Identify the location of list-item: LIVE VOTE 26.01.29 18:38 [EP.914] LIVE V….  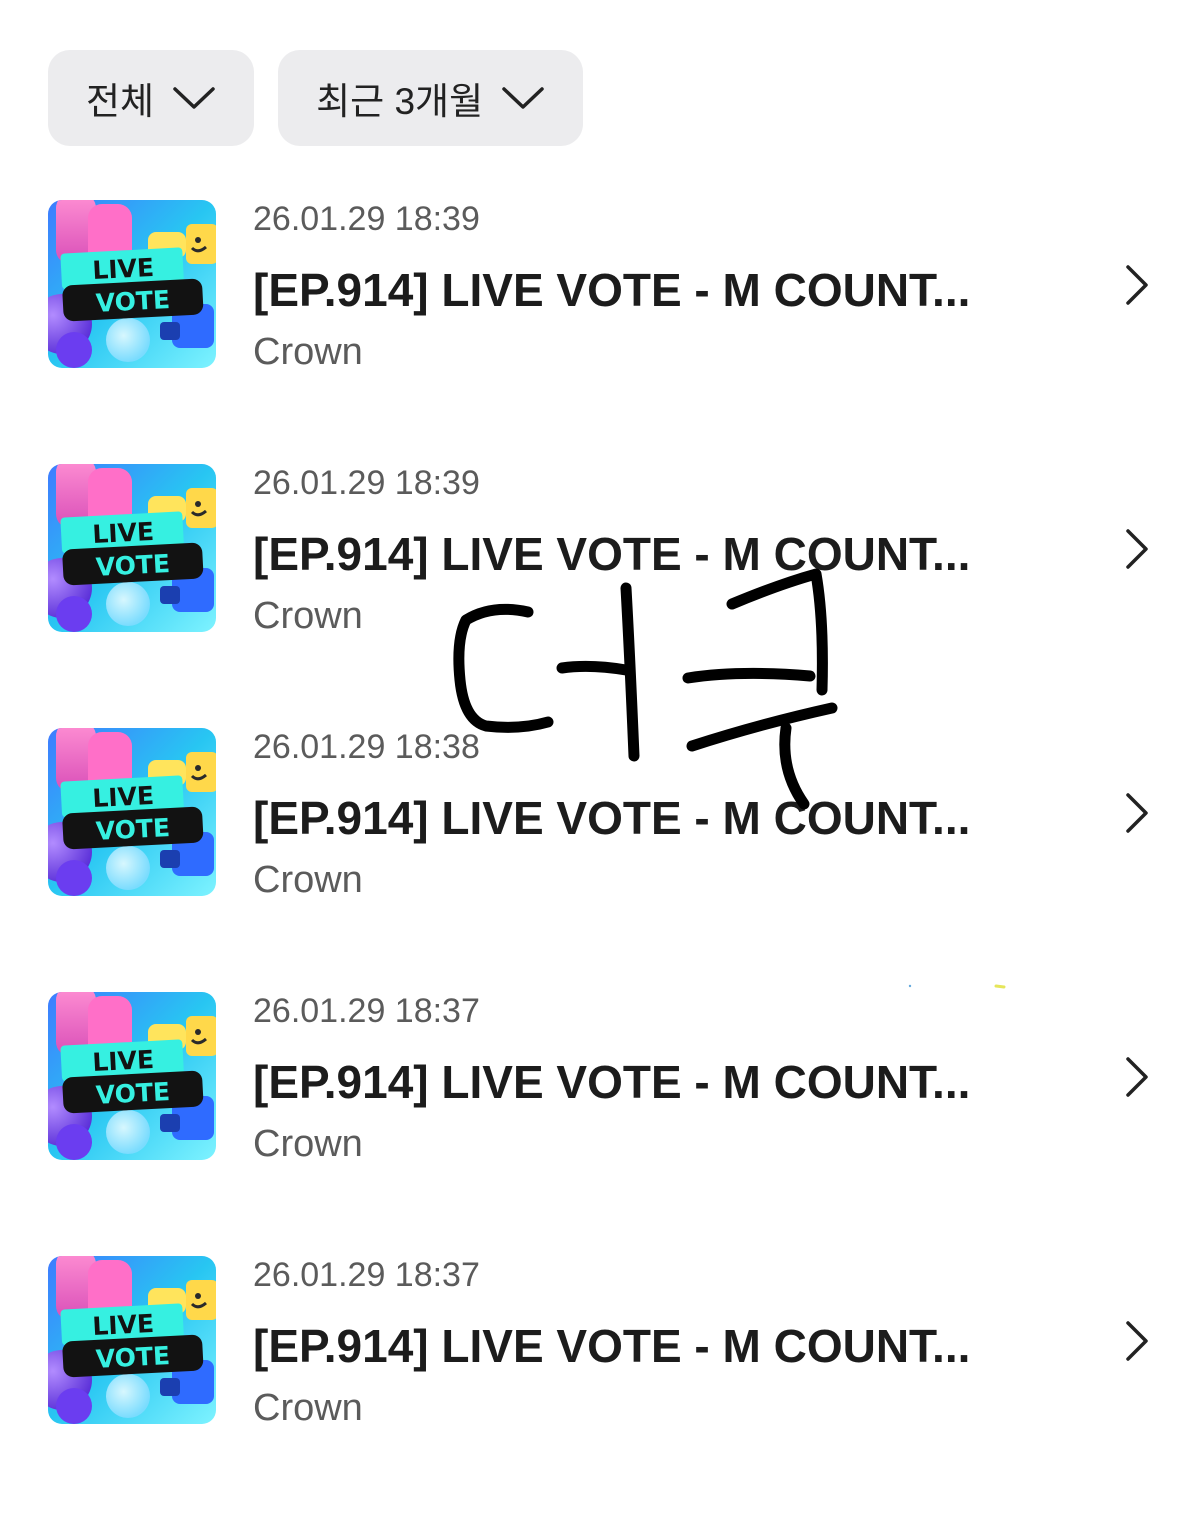
(598, 814).